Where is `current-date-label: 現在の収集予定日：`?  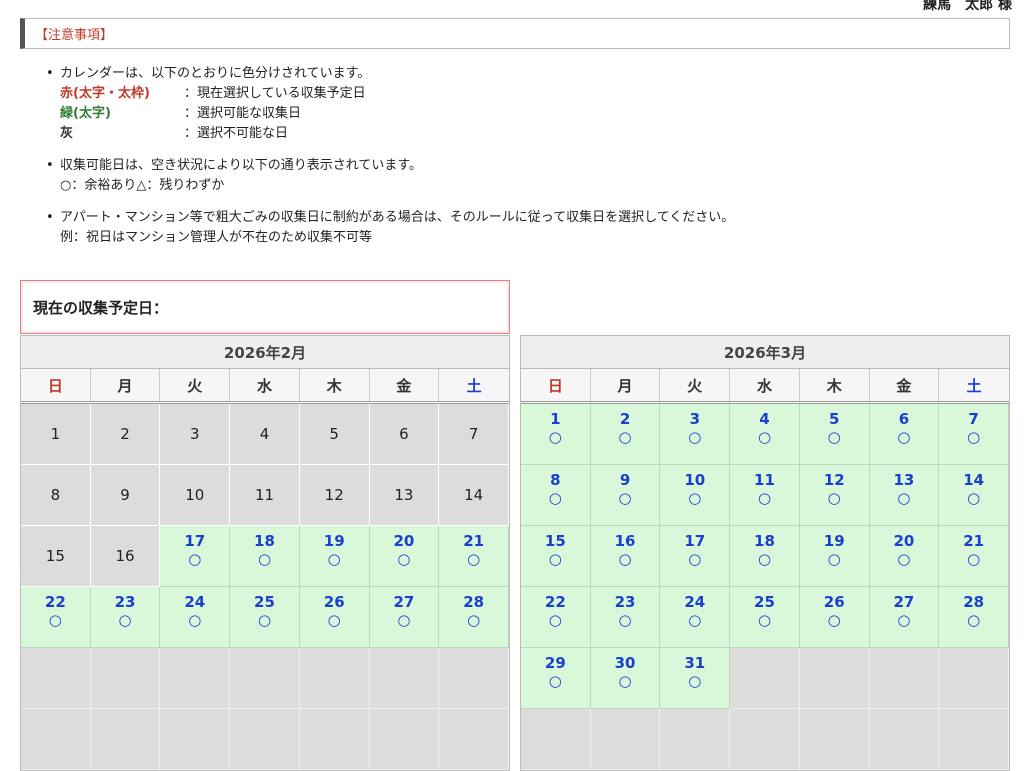
current-date-label: 現在の収集予定日： is located at coordinates (101, 307).